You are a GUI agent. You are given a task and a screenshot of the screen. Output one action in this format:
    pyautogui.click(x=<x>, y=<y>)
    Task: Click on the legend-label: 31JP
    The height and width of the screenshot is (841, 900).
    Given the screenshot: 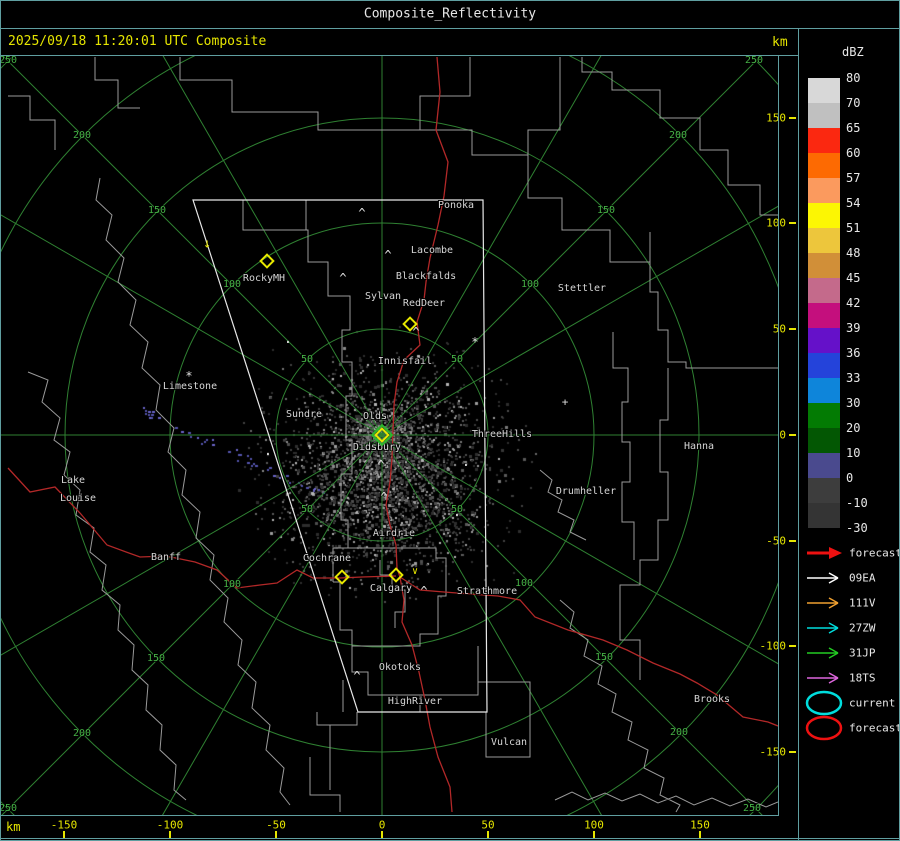 What is the action you would take?
    pyautogui.click(x=862, y=653)
    